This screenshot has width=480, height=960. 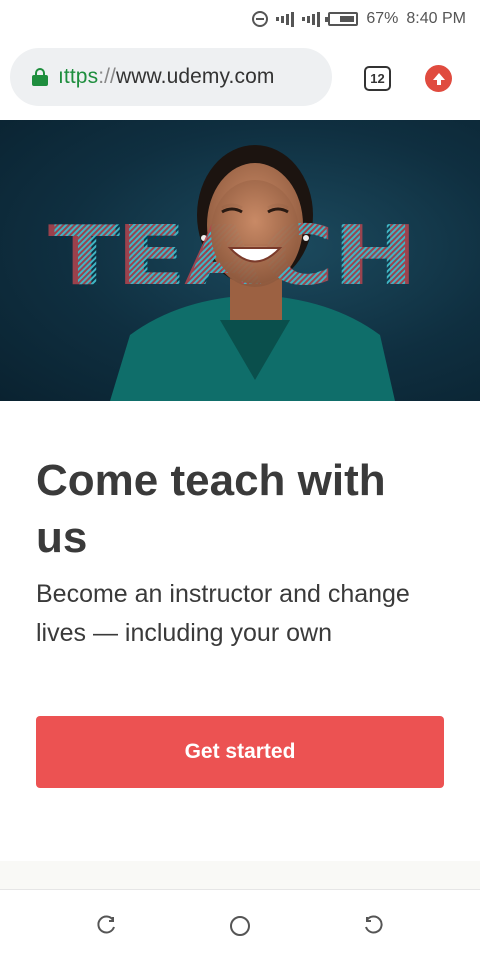 What do you see at coordinates (40, 77) in the screenshot?
I see `lock-icon` at bounding box center [40, 77].